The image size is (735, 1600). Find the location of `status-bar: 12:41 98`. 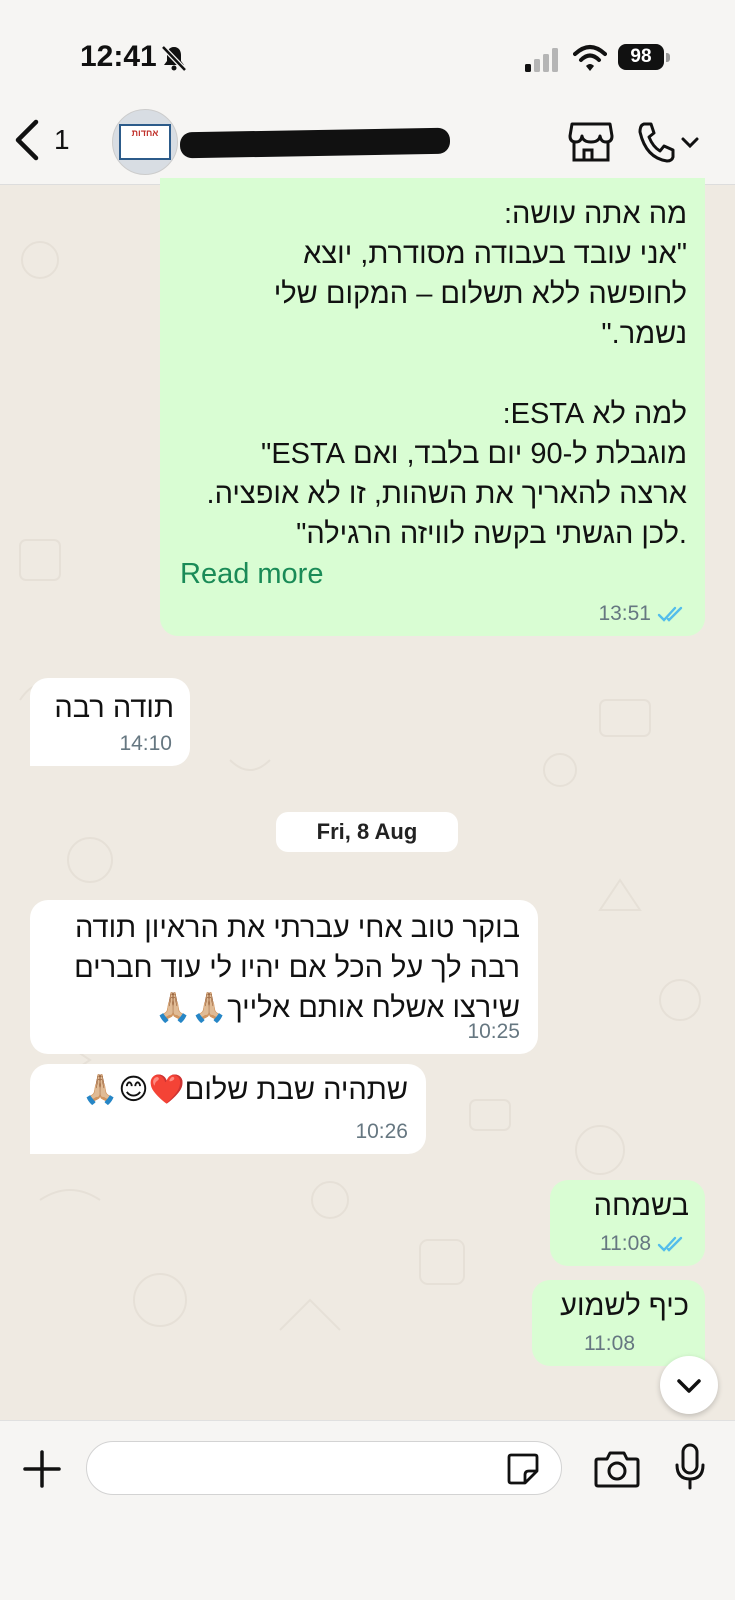

status-bar: 12:41 98 is located at coordinates (367, 55).